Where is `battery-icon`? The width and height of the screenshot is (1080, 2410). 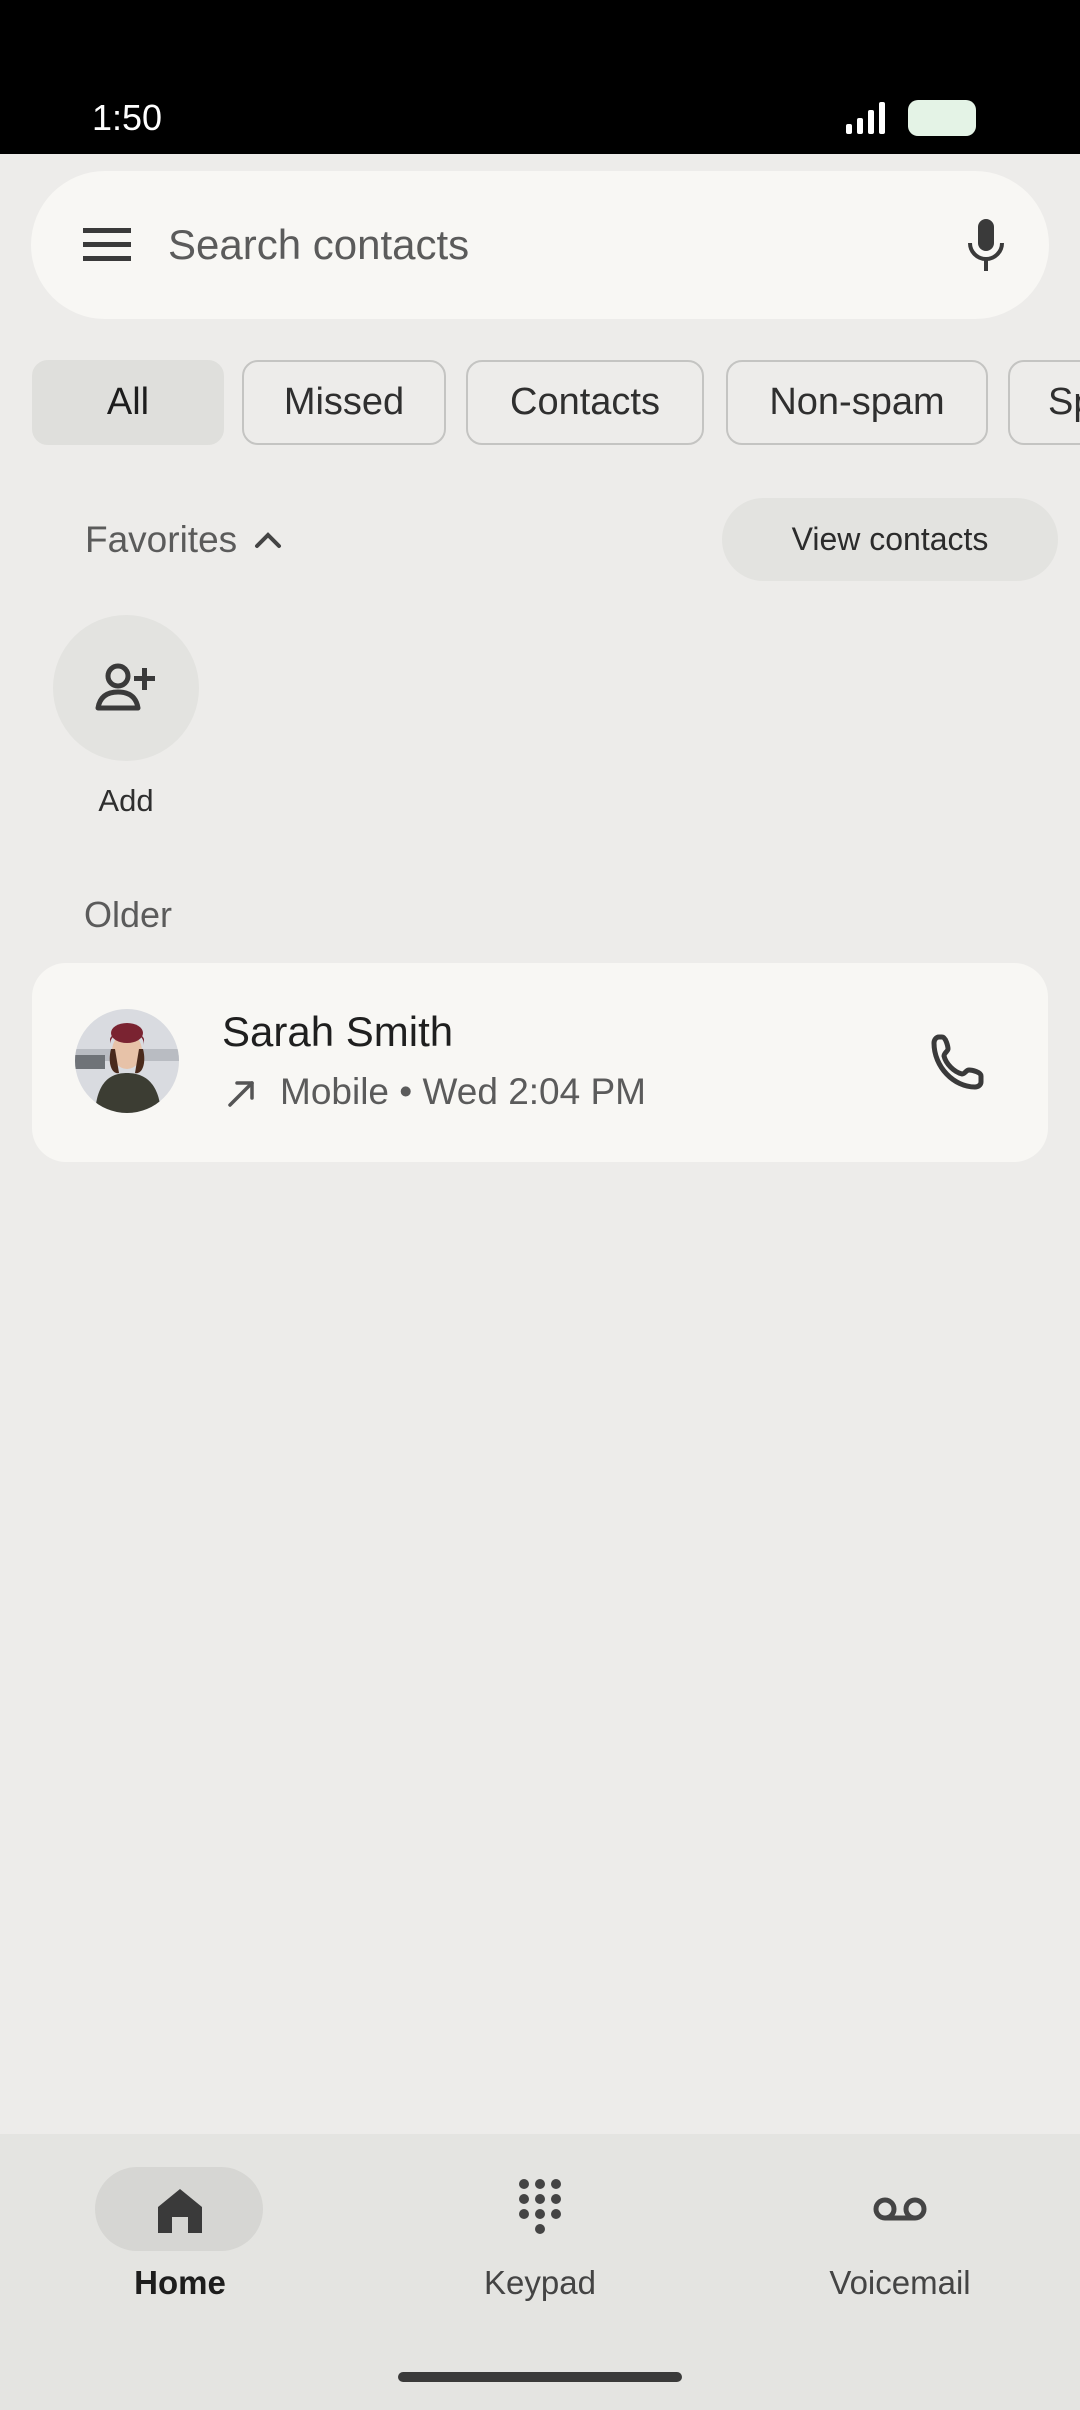 battery-icon is located at coordinates (942, 118).